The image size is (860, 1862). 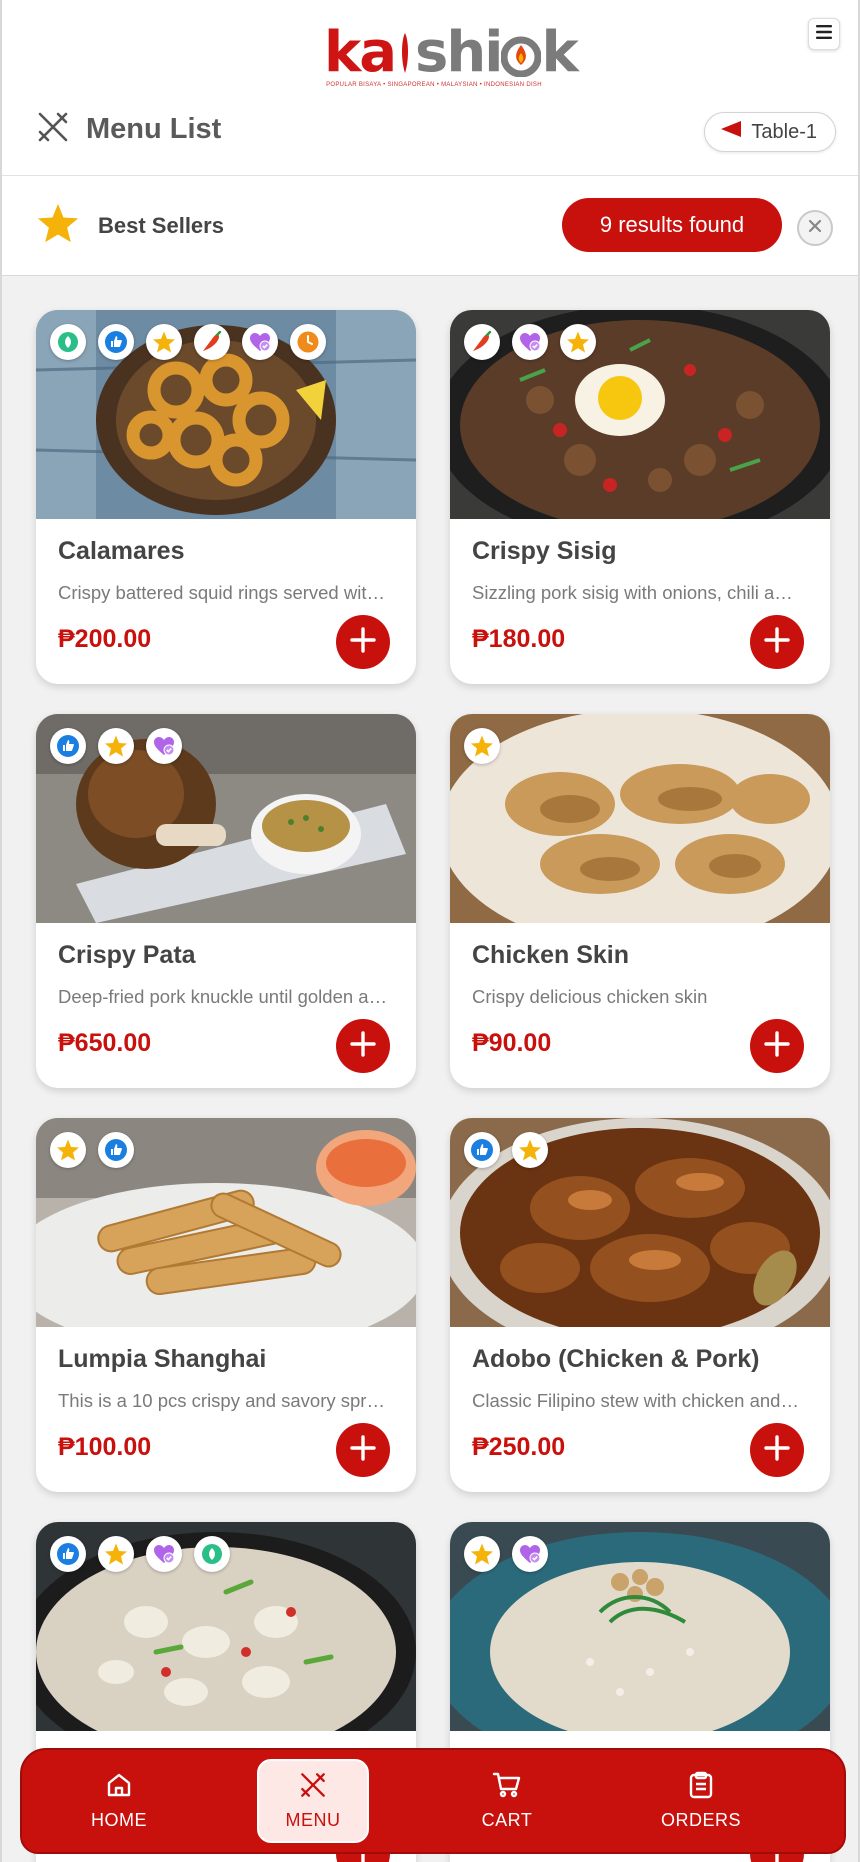 I want to click on menu-item-name: Adobo (Chicken & Pork), so click(x=616, y=1359).